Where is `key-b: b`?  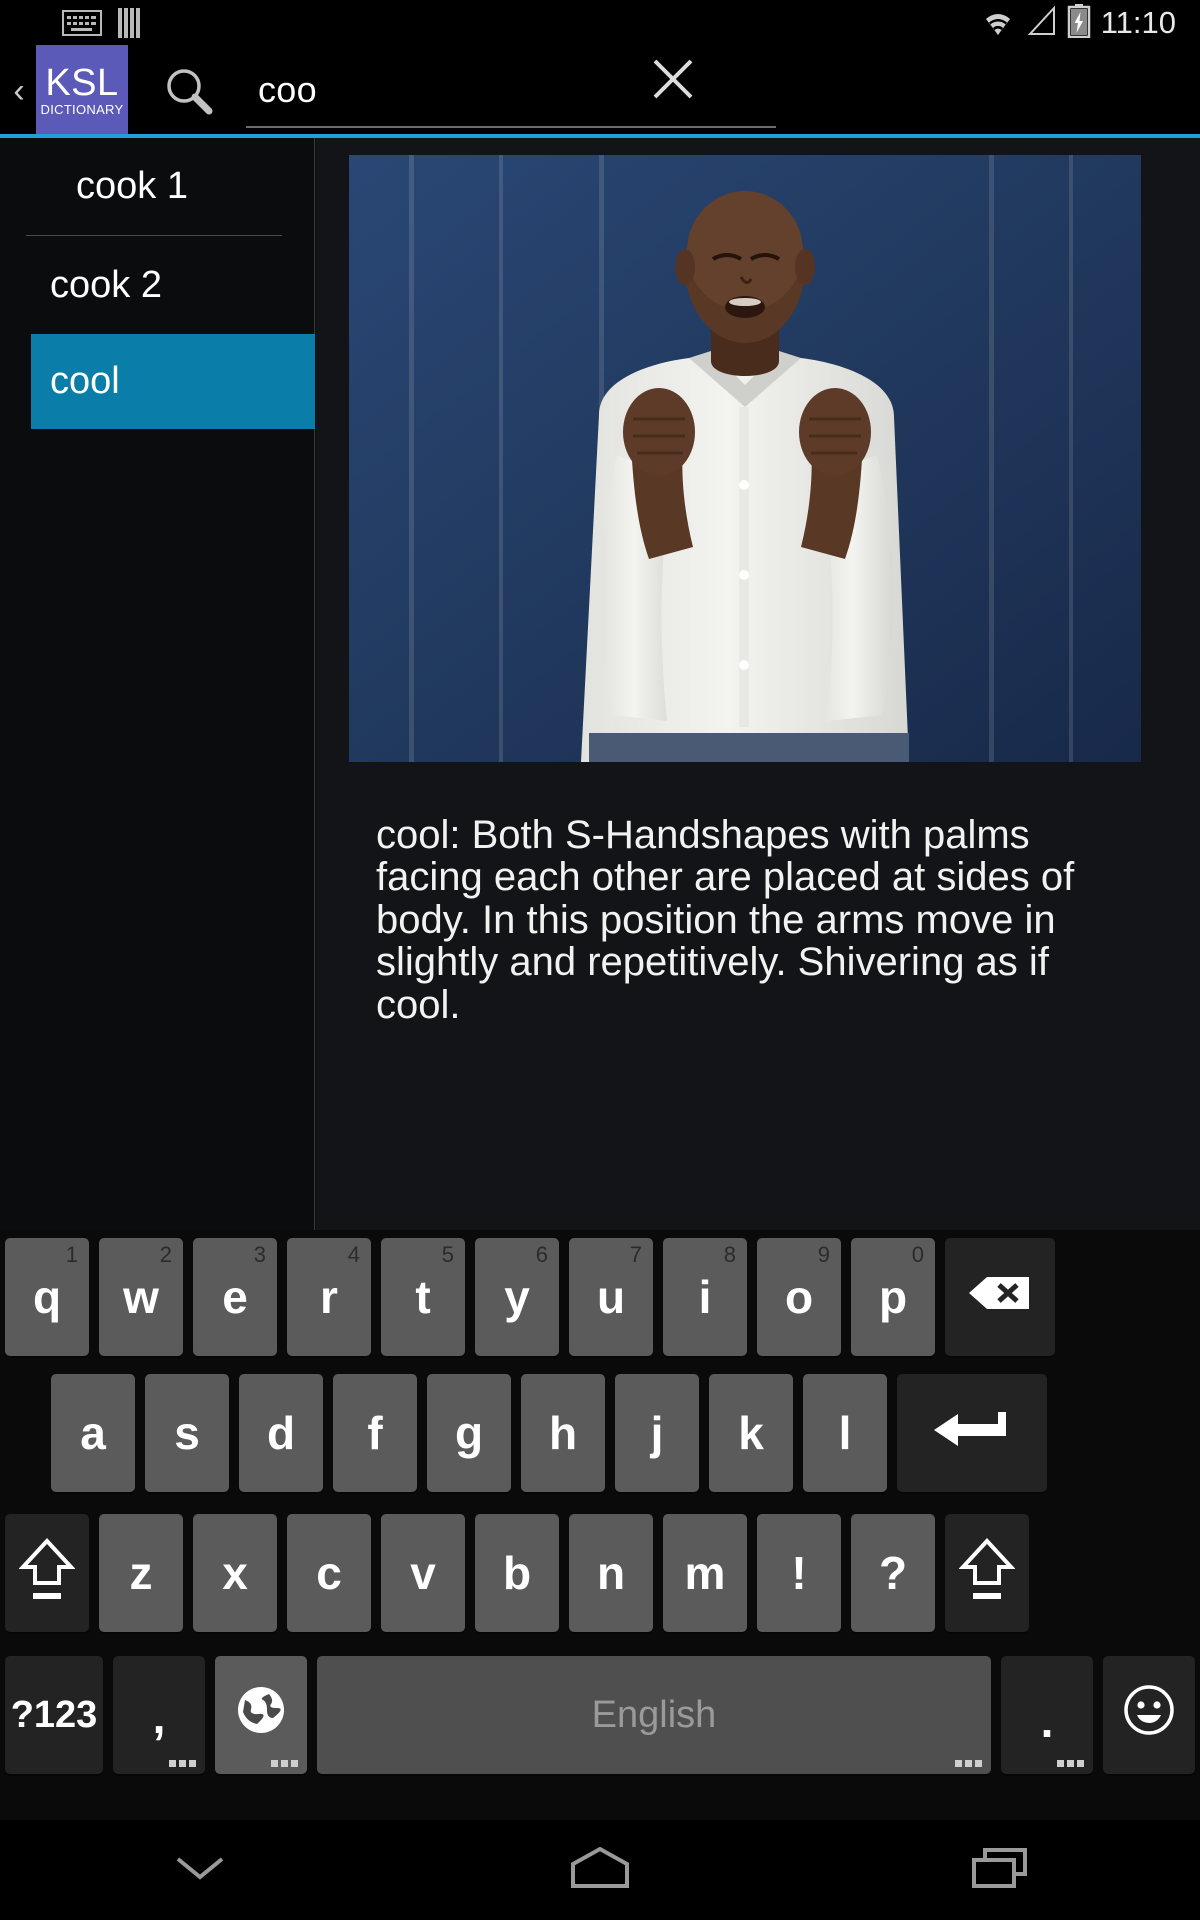 key-b: b is located at coordinates (517, 1573).